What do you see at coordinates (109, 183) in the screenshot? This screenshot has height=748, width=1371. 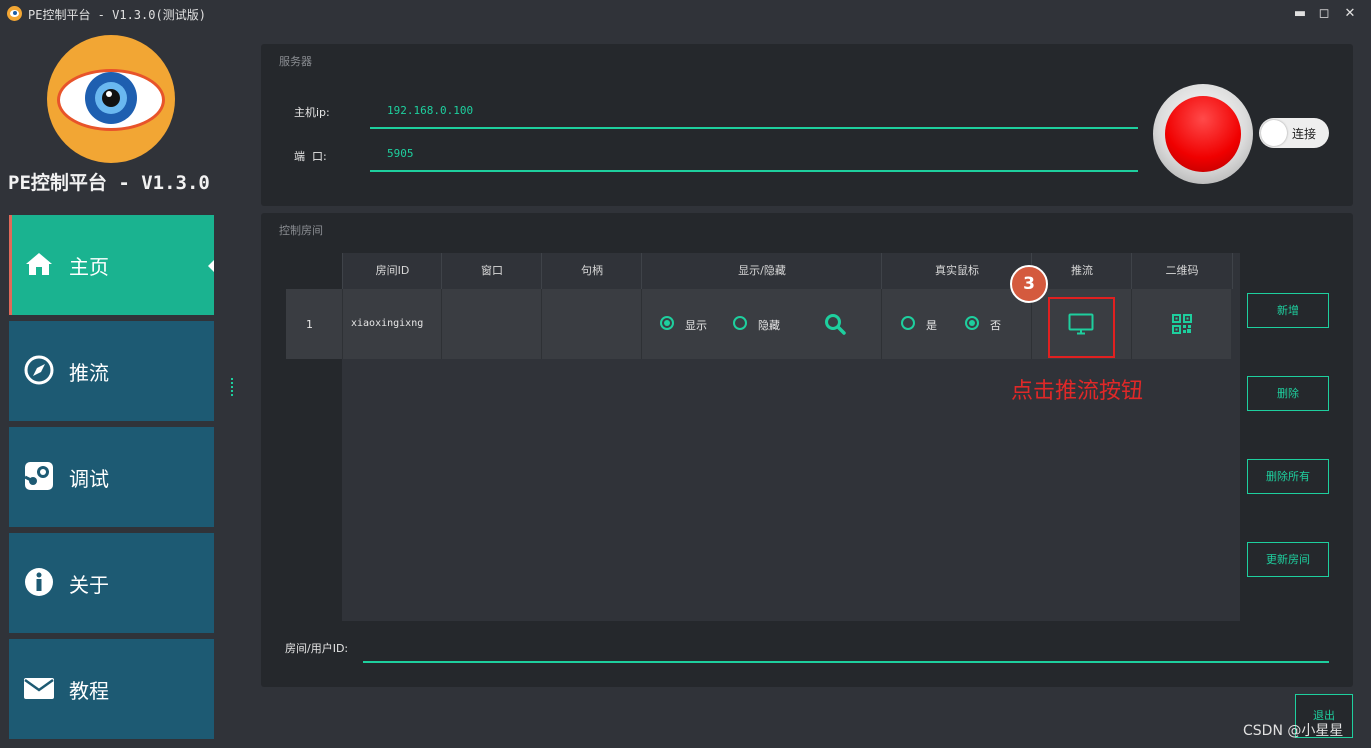 I see `brand-name: PE控制平台 - V1.3.0` at bounding box center [109, 183].